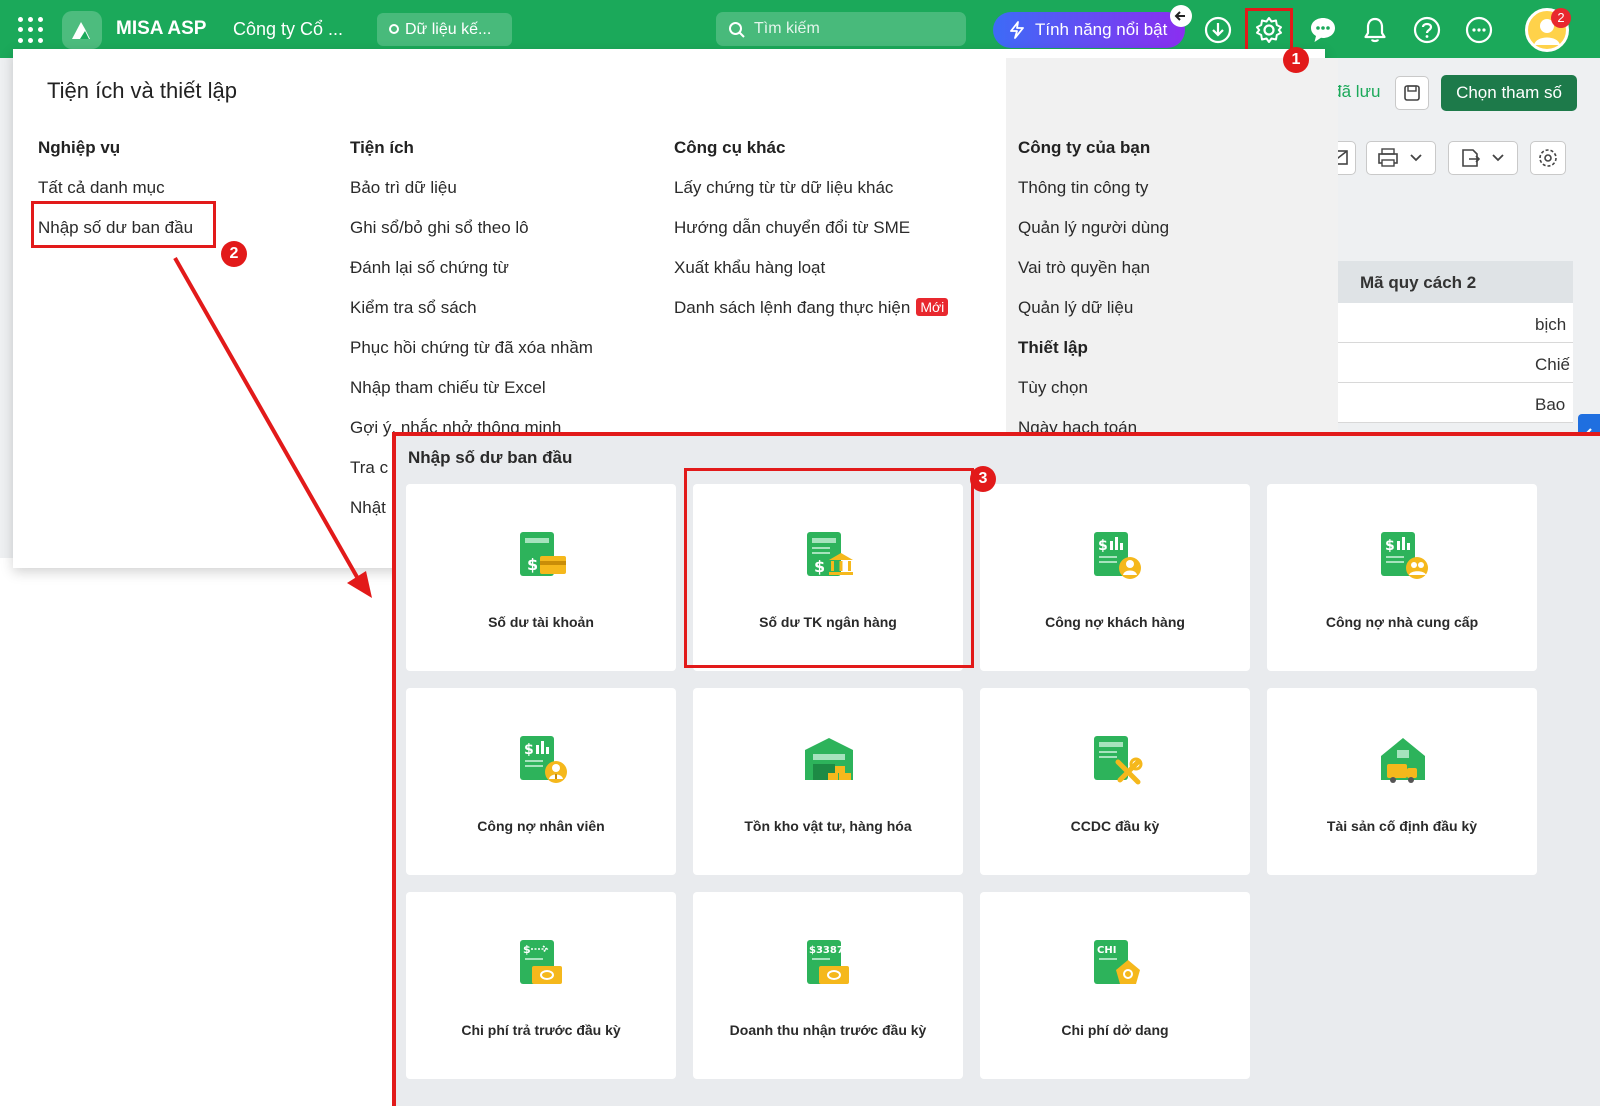  Describe the element at coordinates (1117, 962) in the screenshot. I see `wip-cost-icon: CHI` at that location.